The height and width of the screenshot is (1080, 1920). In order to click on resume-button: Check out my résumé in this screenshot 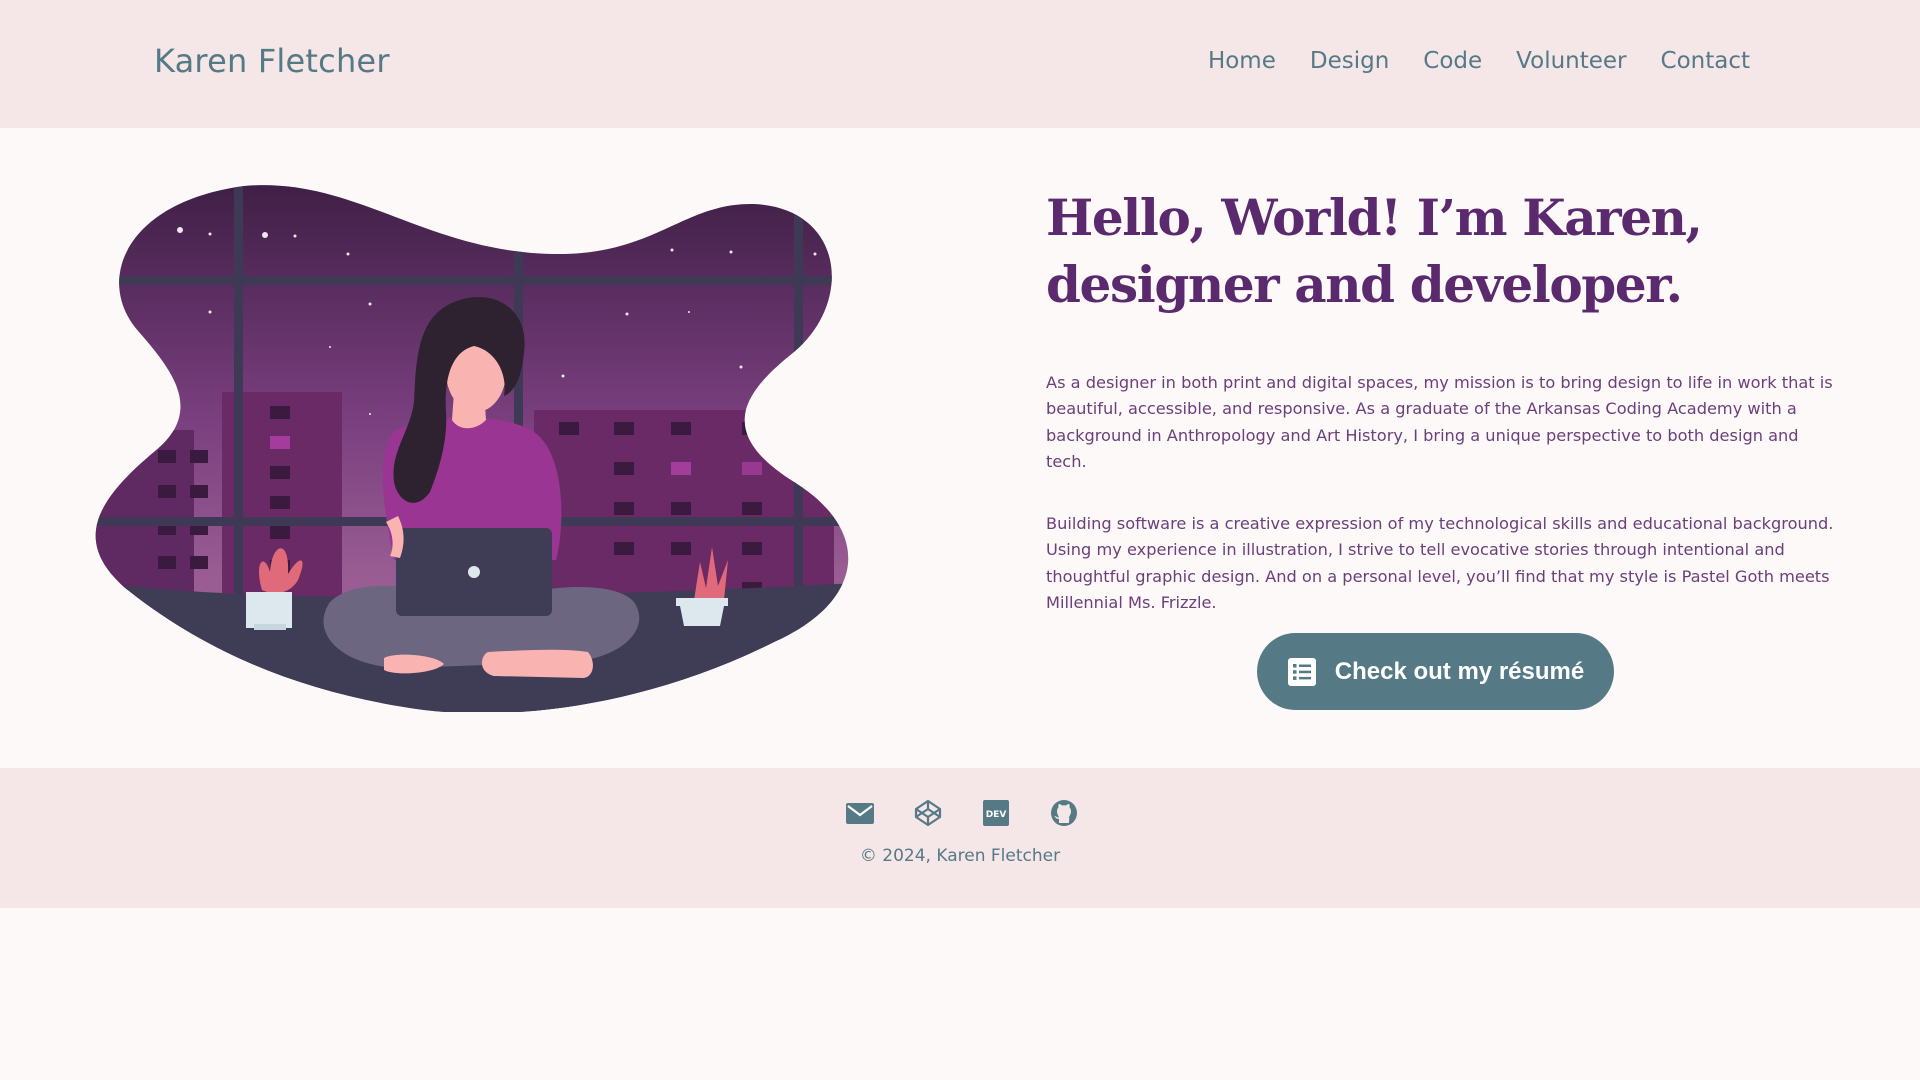, I will do `click(1435, 671)`.